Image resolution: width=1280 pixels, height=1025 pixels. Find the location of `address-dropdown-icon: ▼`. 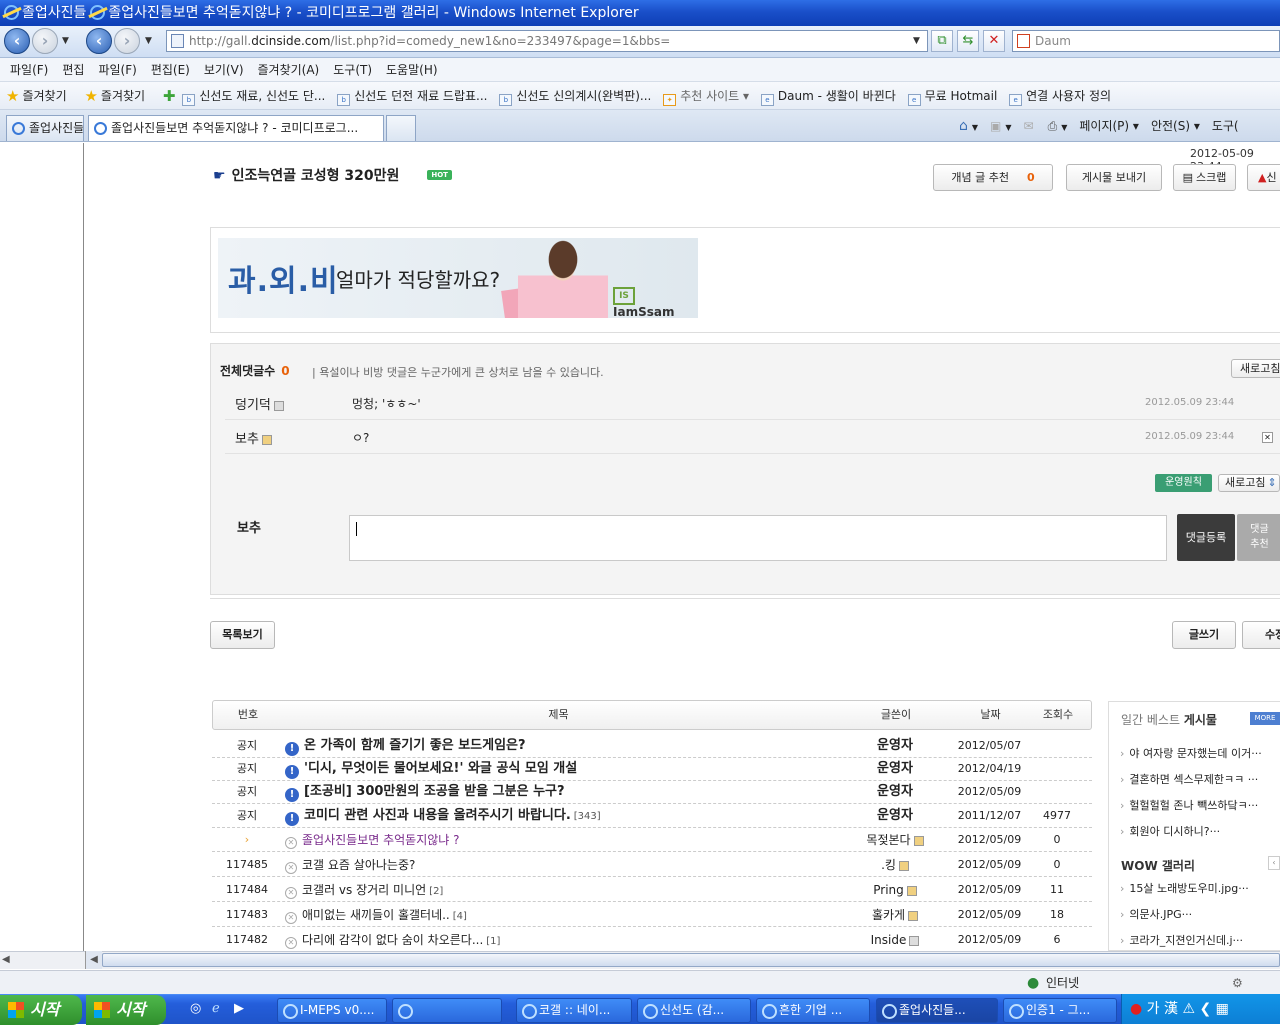

address-dropdown-icon: ▼ is located at coordinates (916, 41).